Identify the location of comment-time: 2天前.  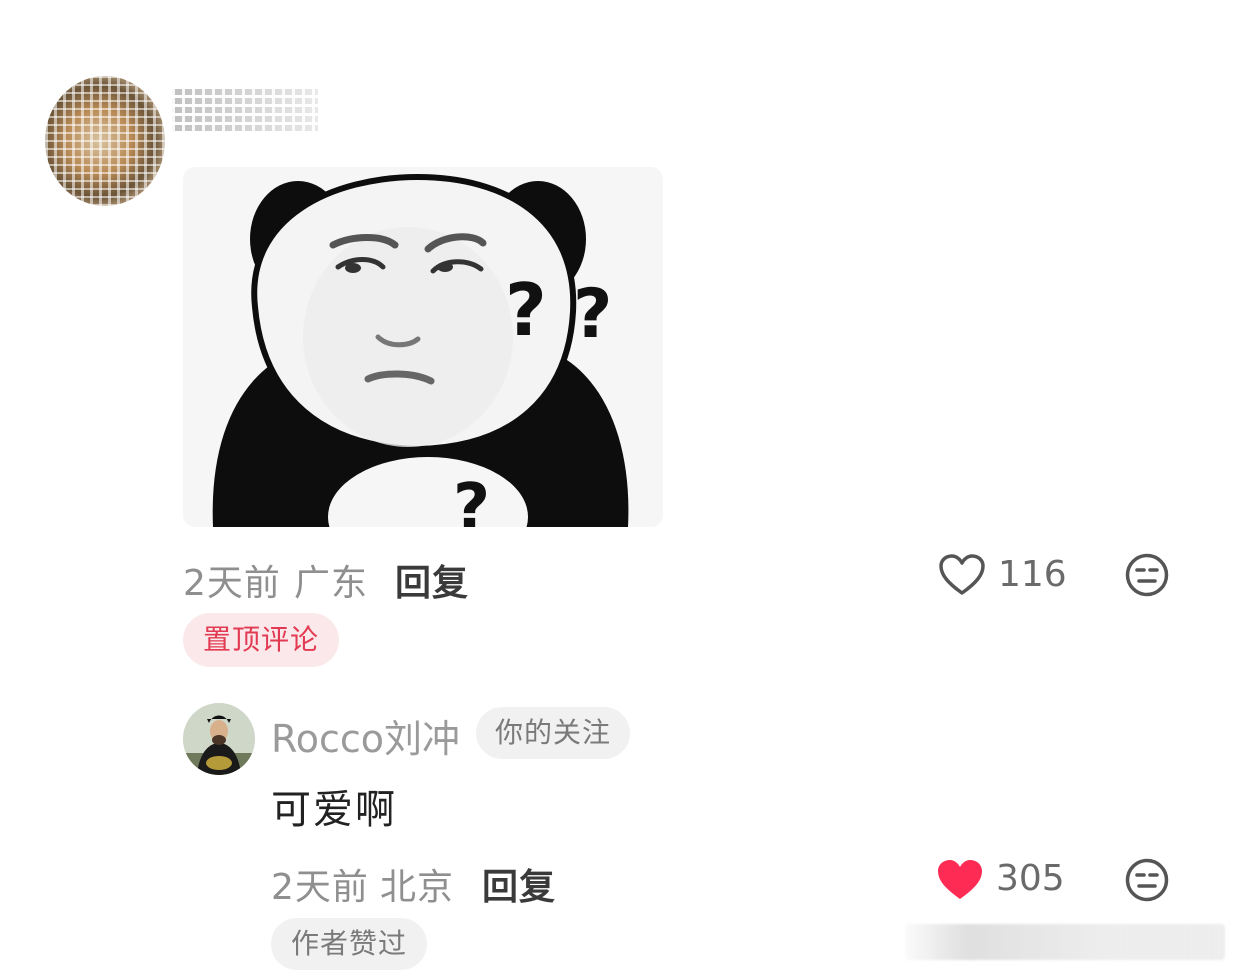
(232, 583).